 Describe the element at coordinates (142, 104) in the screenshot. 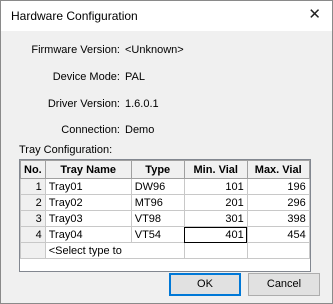

I see `driver-version-value: 1.6.0.1` at that location.